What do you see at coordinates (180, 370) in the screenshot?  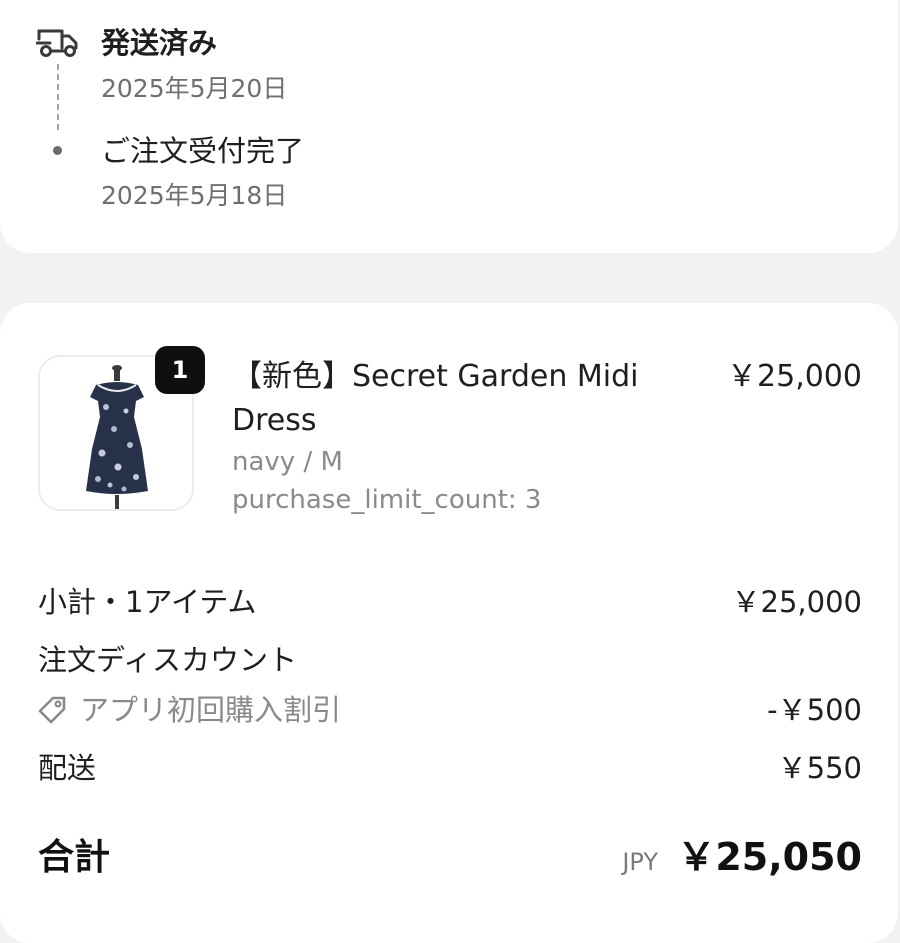 I see `quantity-badge: 1` at bounding box center [180, 370].